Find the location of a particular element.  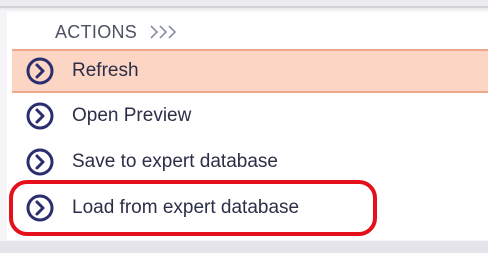

action-label: Refresh is located at coordinates (105, 70).